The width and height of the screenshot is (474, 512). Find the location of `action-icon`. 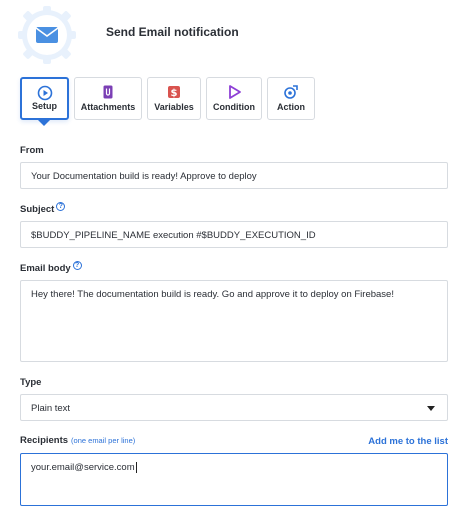

action-icon is located at coordinates (291, 92).